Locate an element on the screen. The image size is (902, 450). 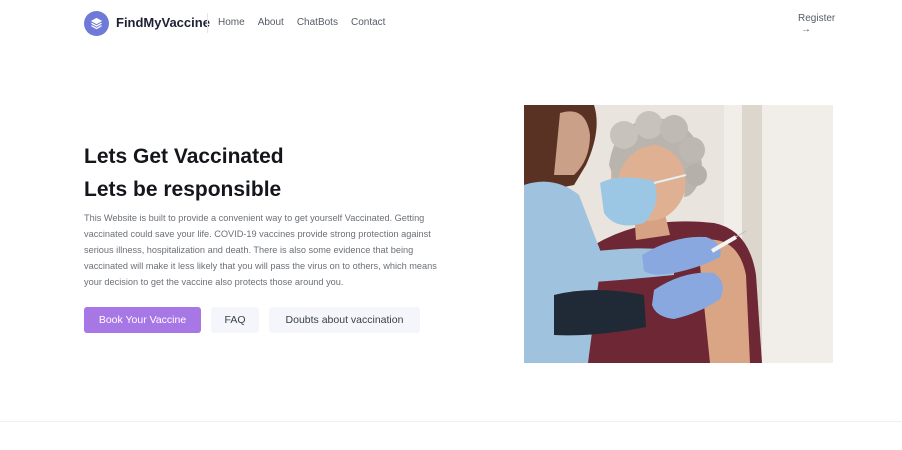
nav-chatbots-link: ChatBots is located at coordinates (317, 22).